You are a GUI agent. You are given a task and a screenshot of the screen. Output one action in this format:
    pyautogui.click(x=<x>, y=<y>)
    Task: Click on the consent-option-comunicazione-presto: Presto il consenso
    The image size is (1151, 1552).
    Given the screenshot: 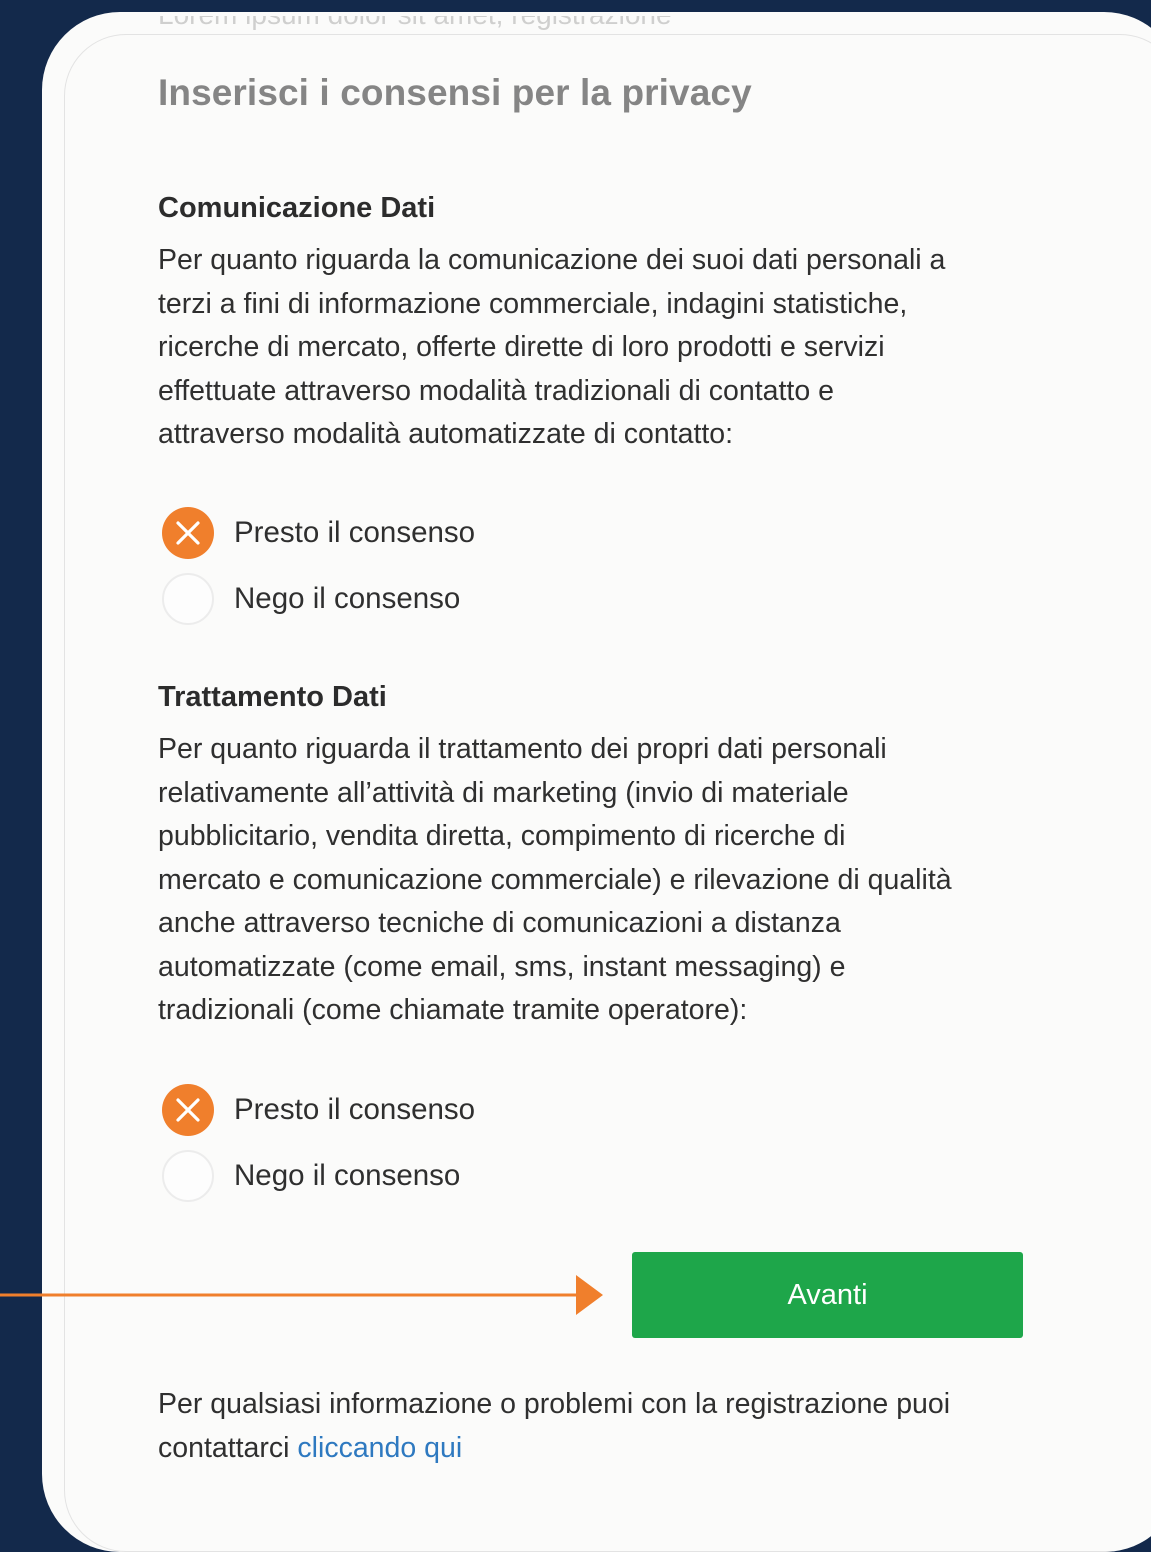 What is the action you would take?
    pyautogui.click(x=318, y=533)
    